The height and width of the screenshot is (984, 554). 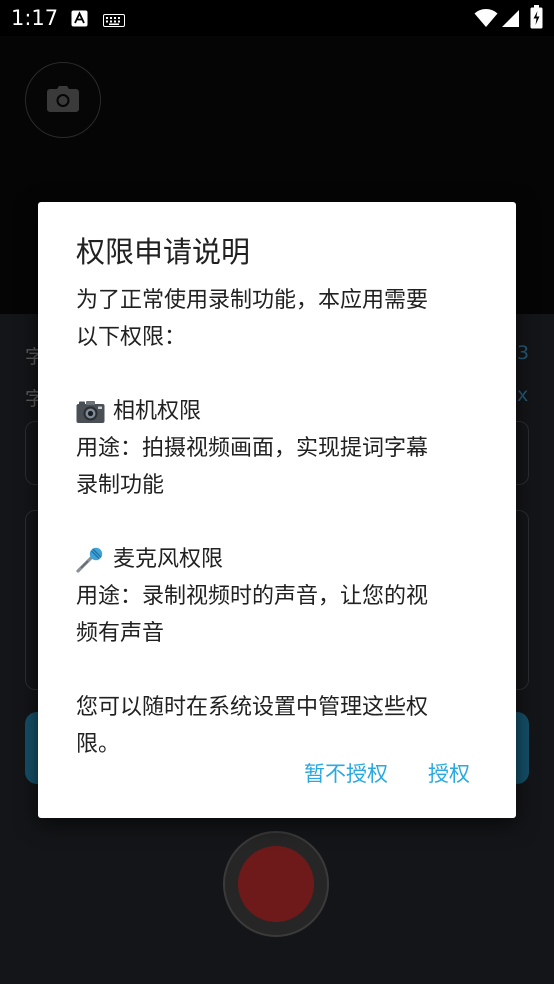 I want to click on battery-charging-icon, so click(x=536, y=19).